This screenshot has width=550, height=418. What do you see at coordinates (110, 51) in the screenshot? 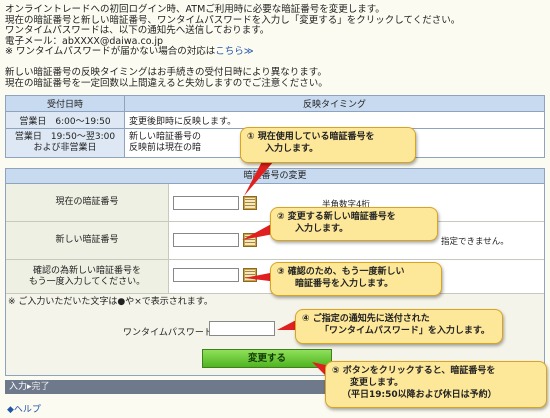
I see `intro-note: ※ ワンタイムパスワードが届かない場合の対応は` at bounding box center [110, 51].